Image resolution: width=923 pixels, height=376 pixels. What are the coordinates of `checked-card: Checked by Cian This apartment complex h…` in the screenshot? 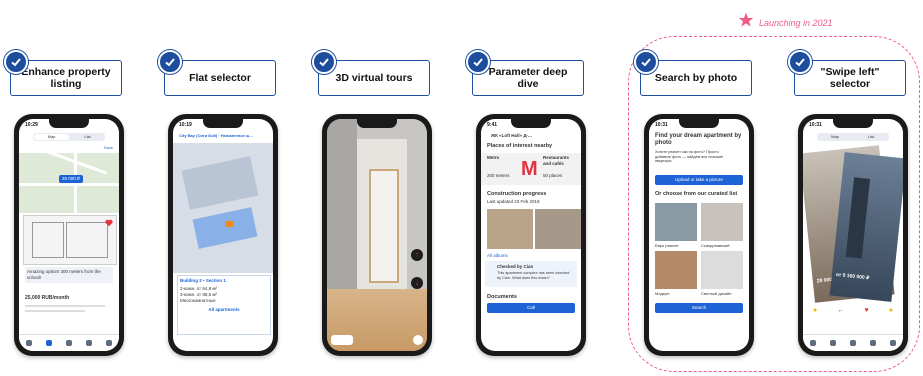 It's located at (531, 274).